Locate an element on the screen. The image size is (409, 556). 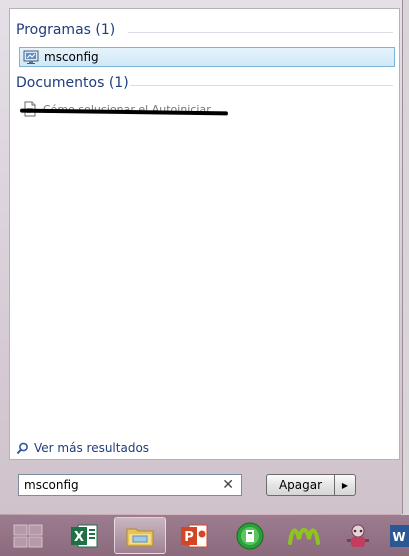
taskbar-game is located at coordinates (358, 535).